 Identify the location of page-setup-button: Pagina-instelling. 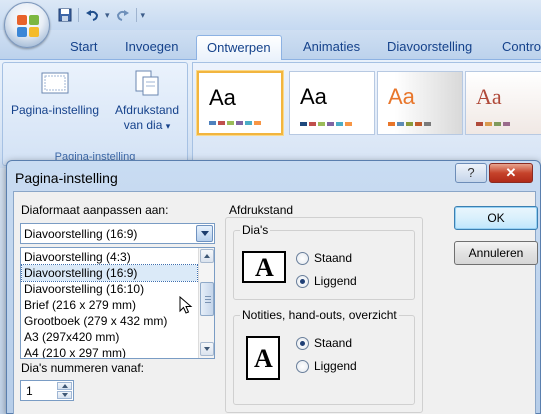
(55, 93).